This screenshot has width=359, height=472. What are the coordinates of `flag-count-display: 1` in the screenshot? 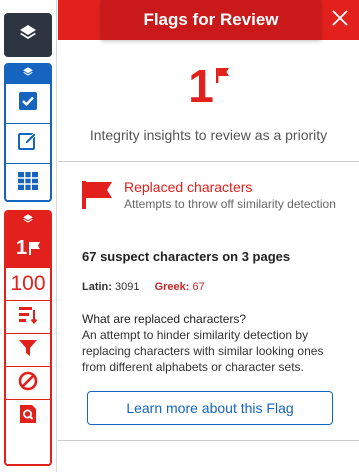 It's located at (208, 86).